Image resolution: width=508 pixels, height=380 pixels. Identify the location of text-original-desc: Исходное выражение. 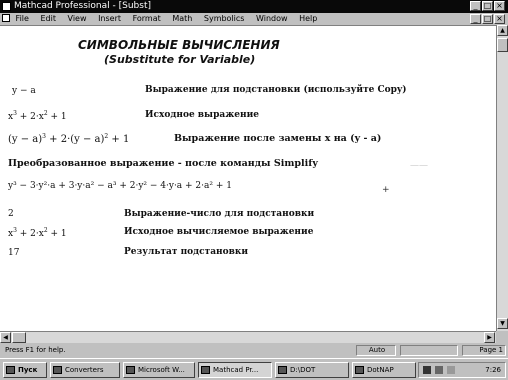
(202, 115).